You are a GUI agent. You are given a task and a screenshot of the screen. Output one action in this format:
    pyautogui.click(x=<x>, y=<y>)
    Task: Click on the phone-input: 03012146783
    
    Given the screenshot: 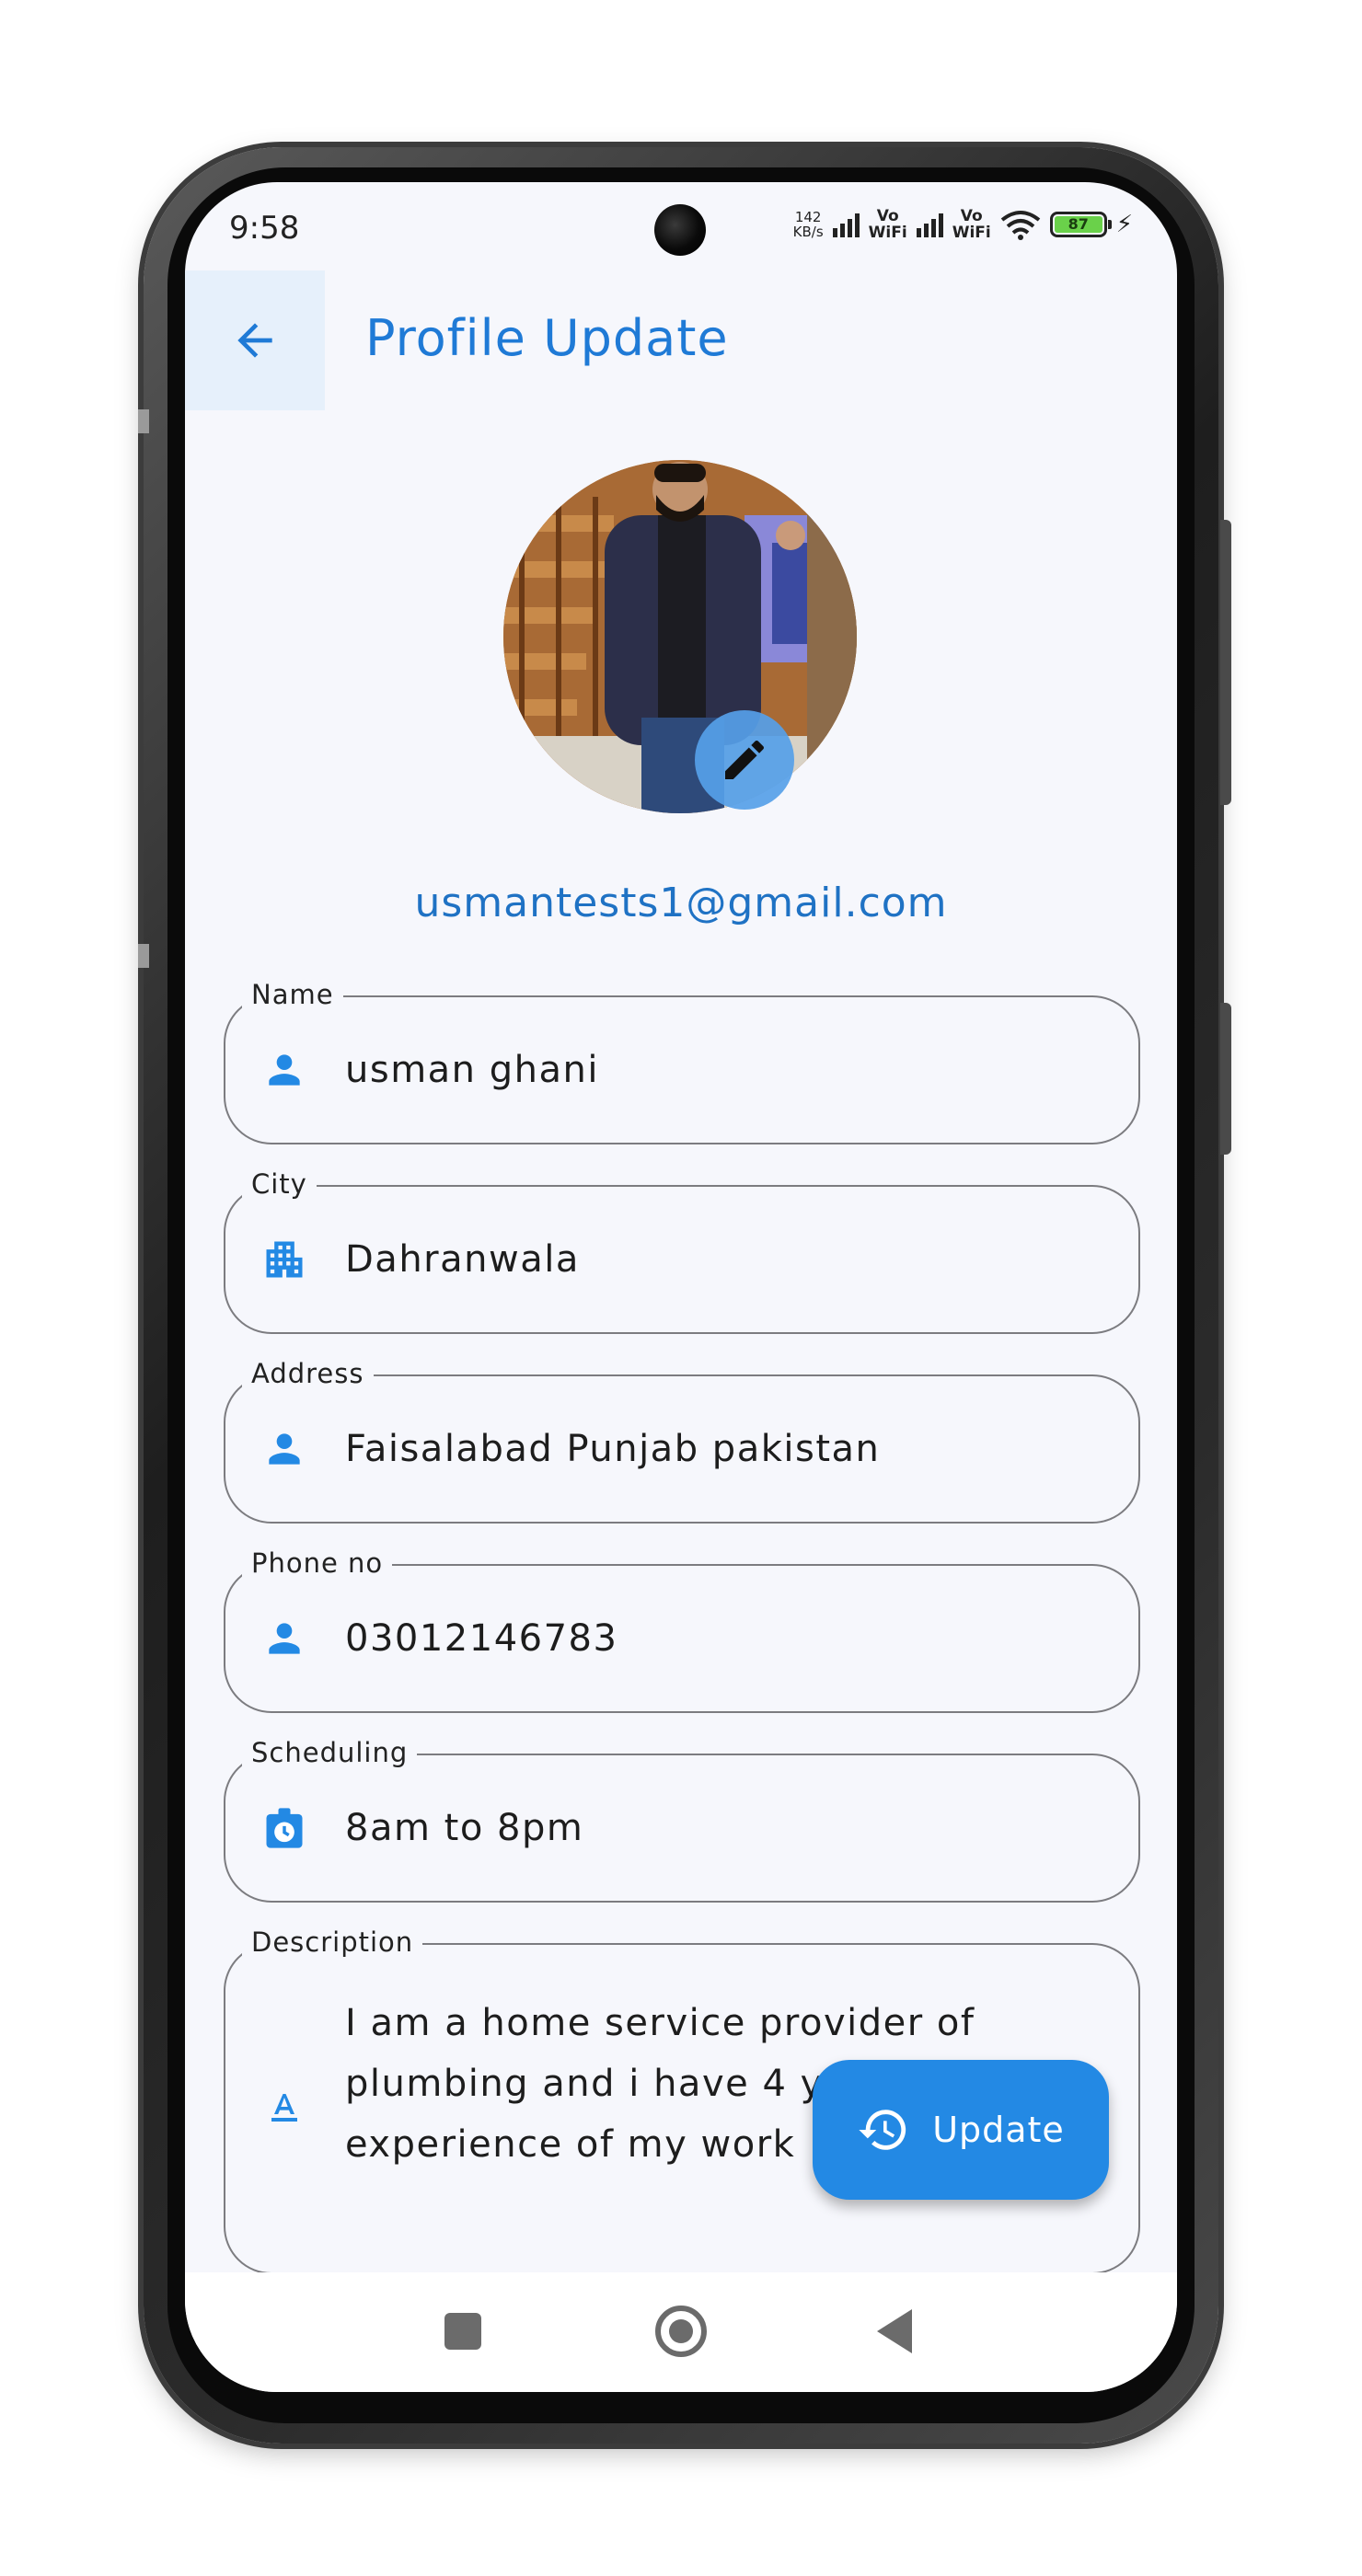 What is the action you would take?
    pyautogui.click(x=481, y=1638)
    